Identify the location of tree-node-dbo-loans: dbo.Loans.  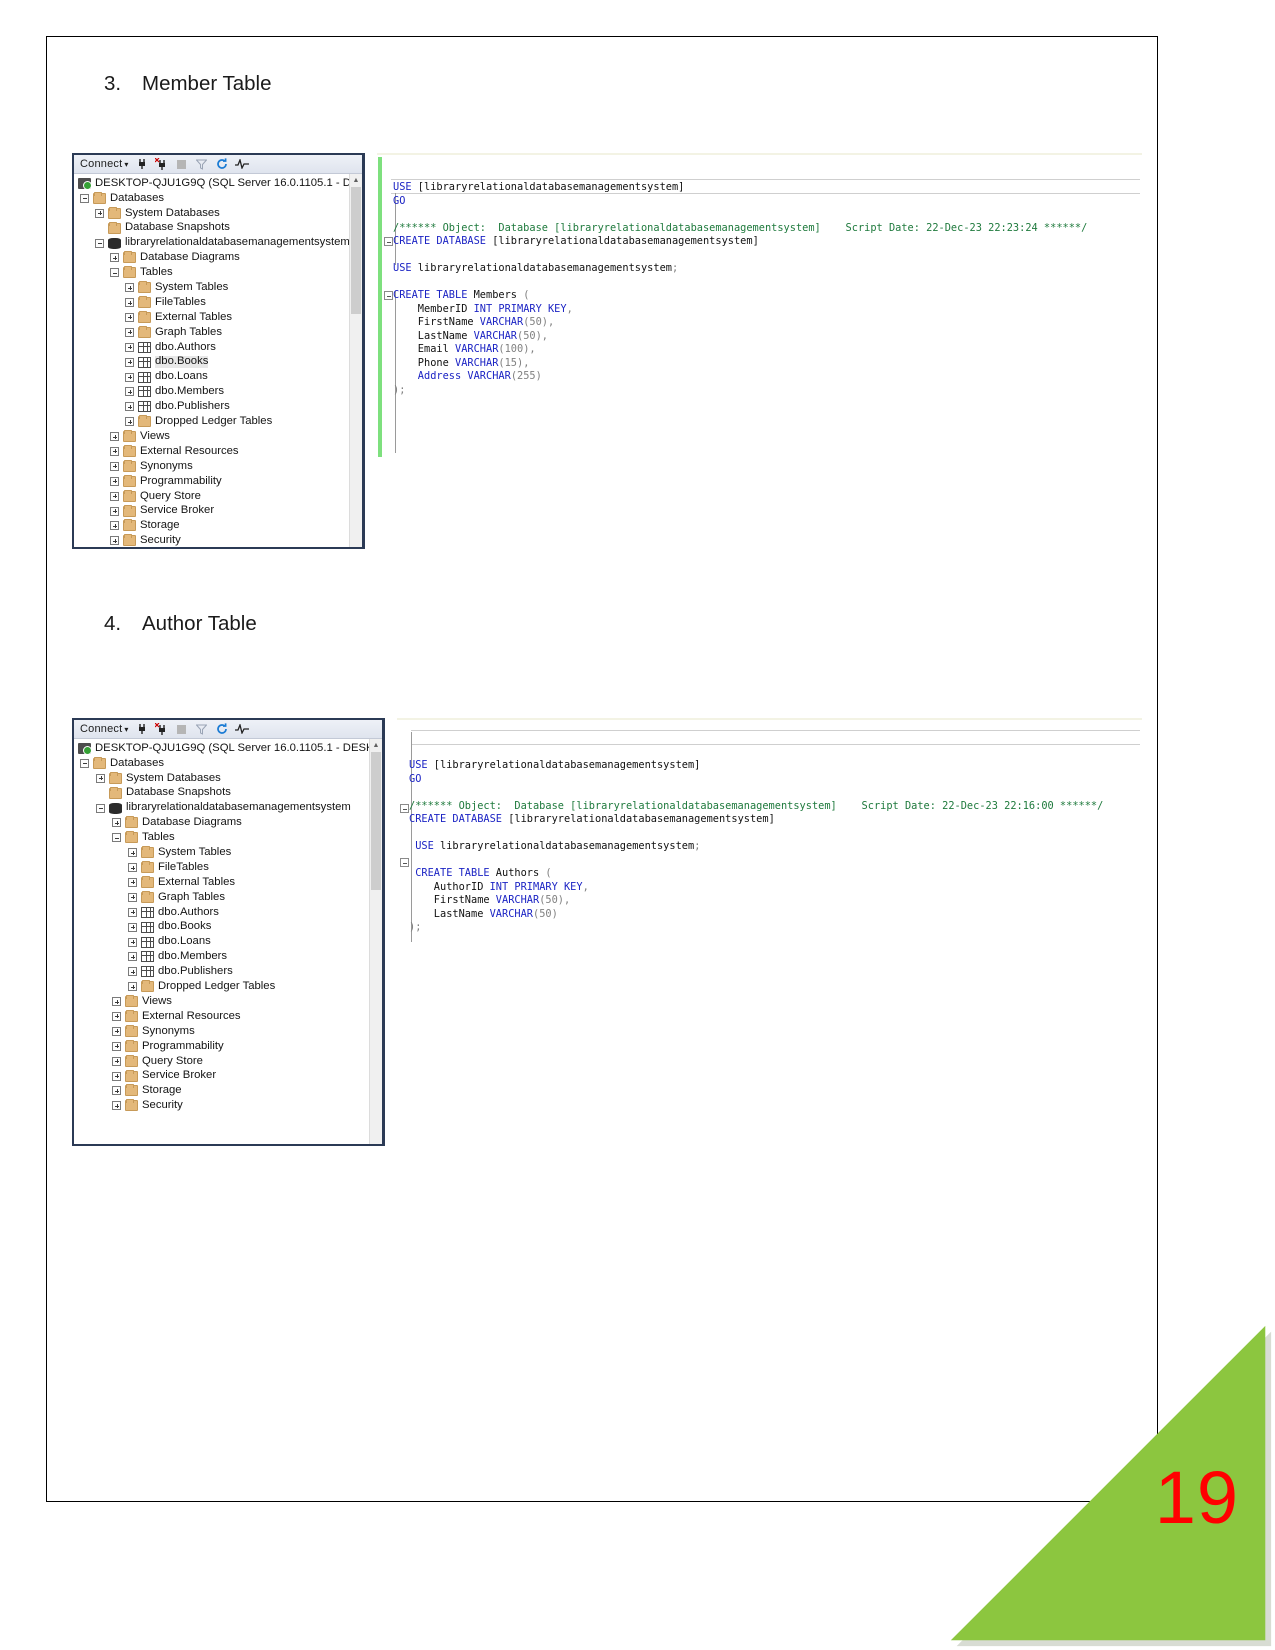
(228, 942).